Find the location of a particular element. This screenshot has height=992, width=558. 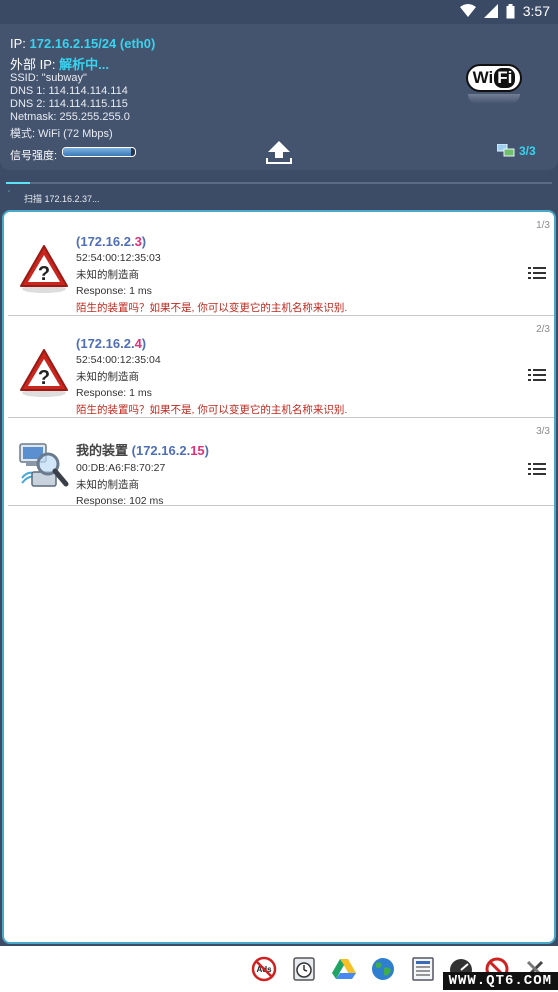

status-icons: 3:57 is located at coordinates (504, 11).